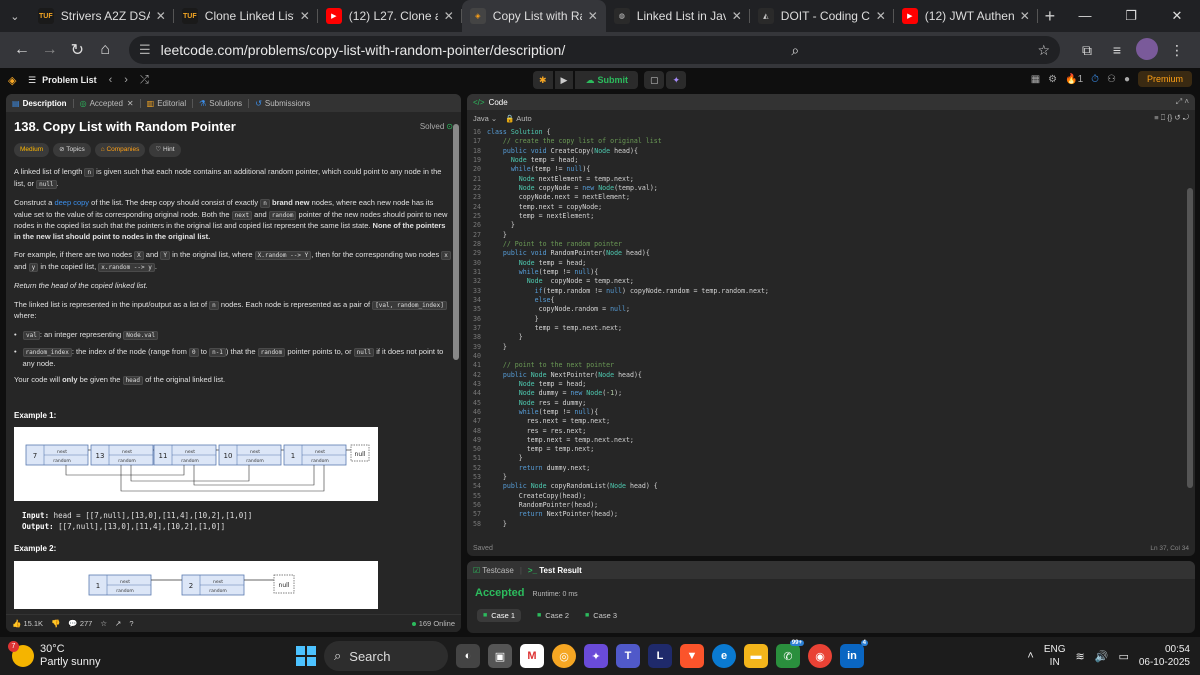 The image size is (1200, 675). Describe the element at coordinates (1171, 118) in the screenshot. I see `editor-tool-icons: ≡ ⎕ {} ↺ ⤾` at that location.